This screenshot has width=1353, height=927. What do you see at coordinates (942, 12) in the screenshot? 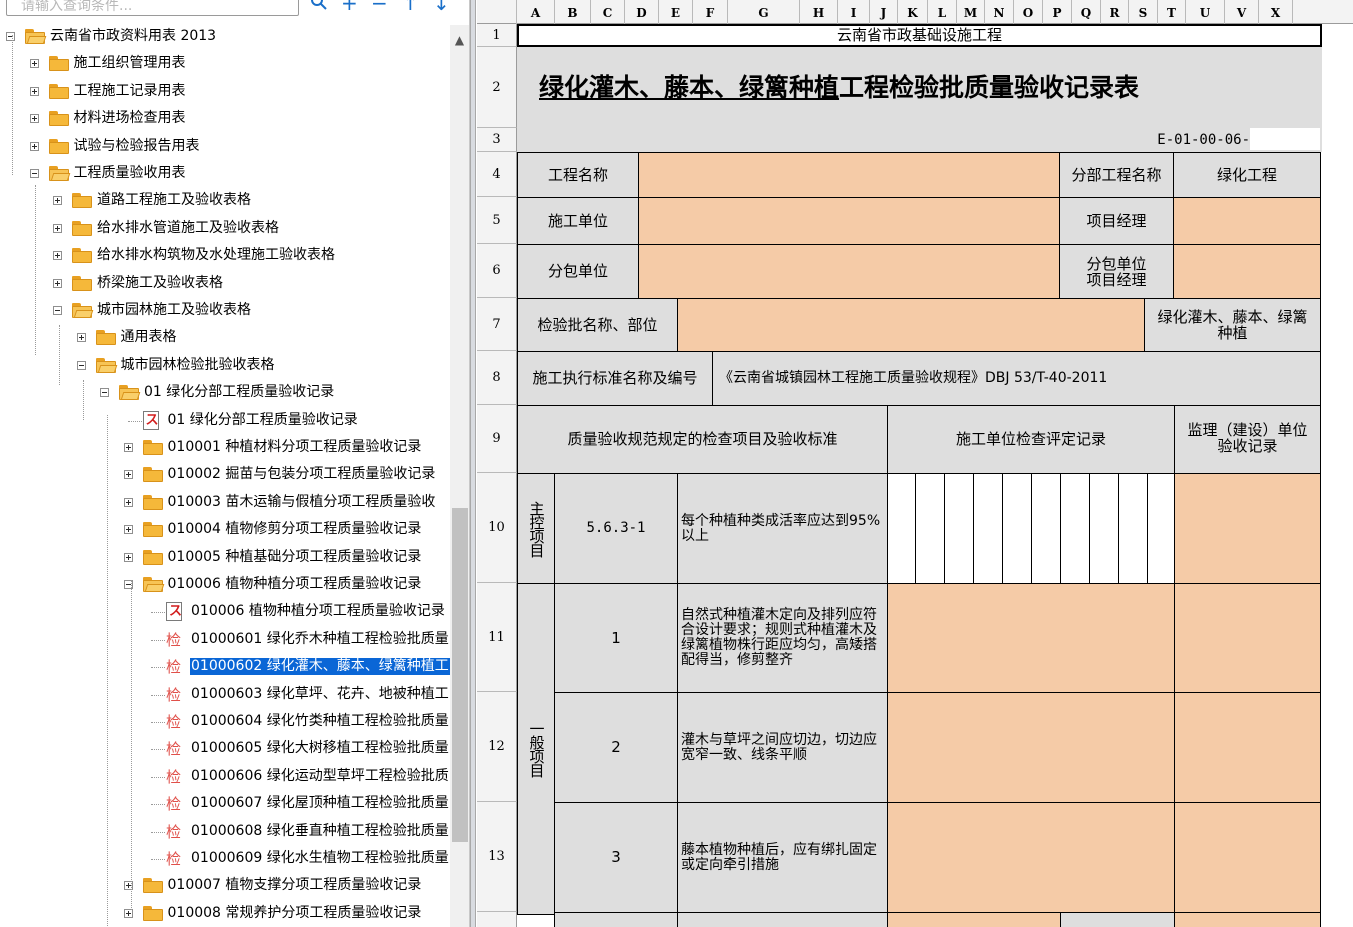
I see `column-header: L` at bounding box center [942, 12].